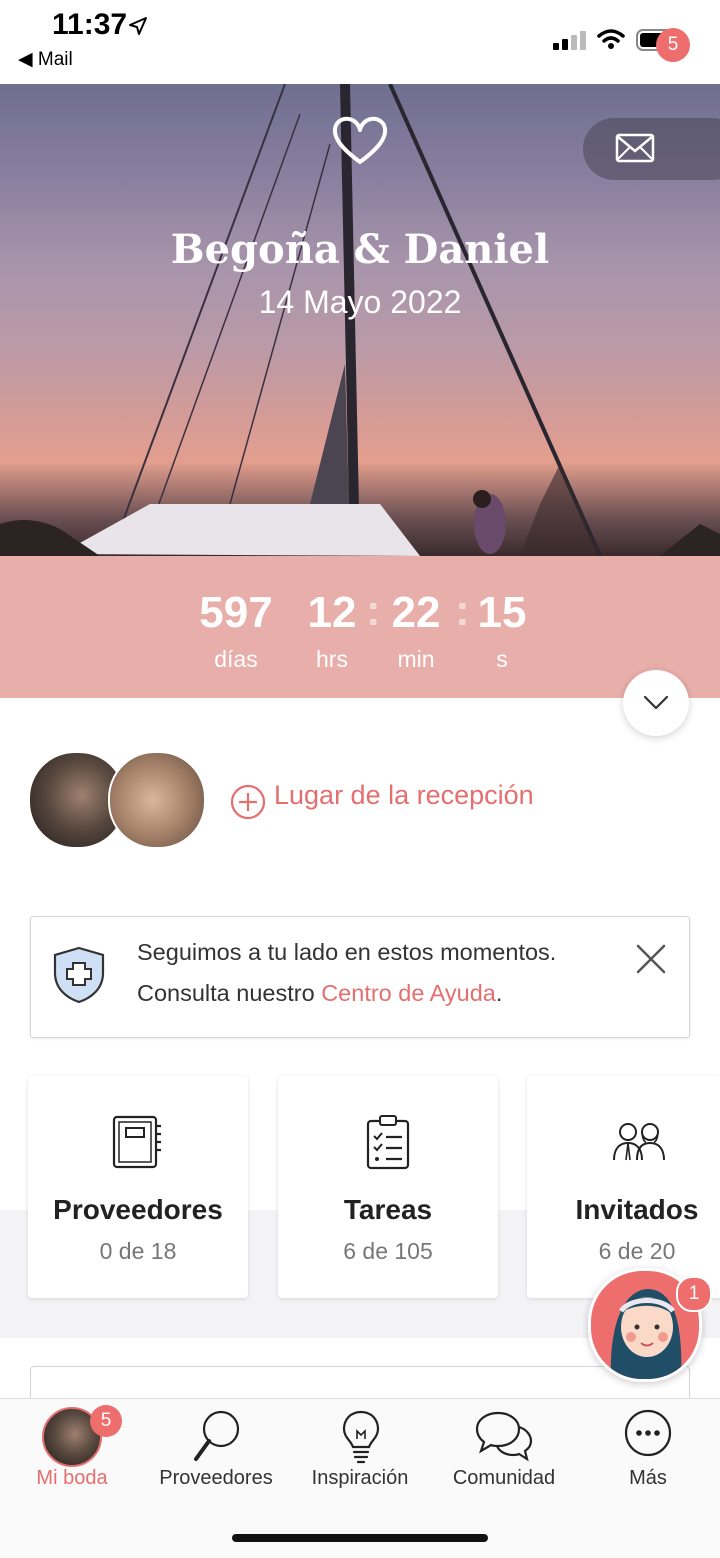 This screenshot has width=720, height=1558. Describe the element at coordinates (694, 1294) in the screenshot. I see `assistant-badge: 1` at that location.